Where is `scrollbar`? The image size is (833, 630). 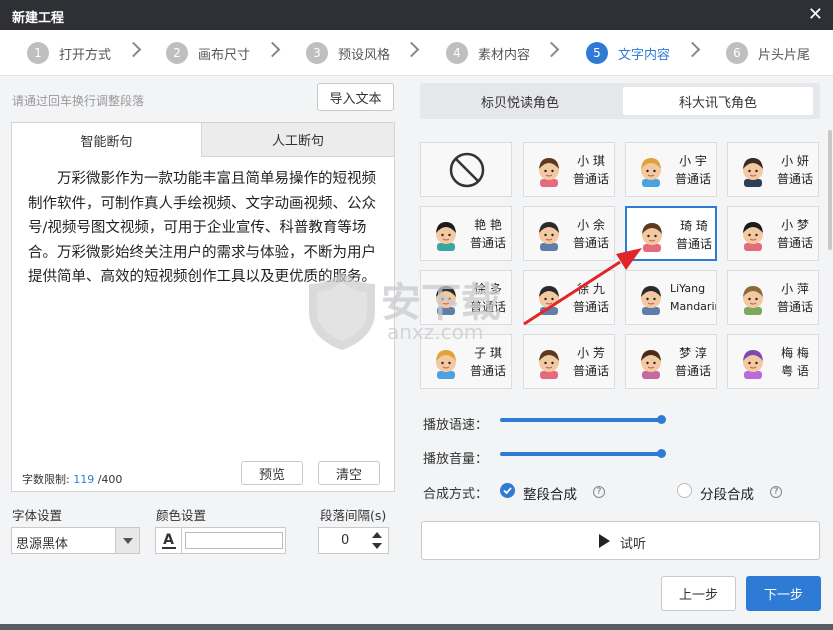 scrollbar is located at coordinates (830, 190).